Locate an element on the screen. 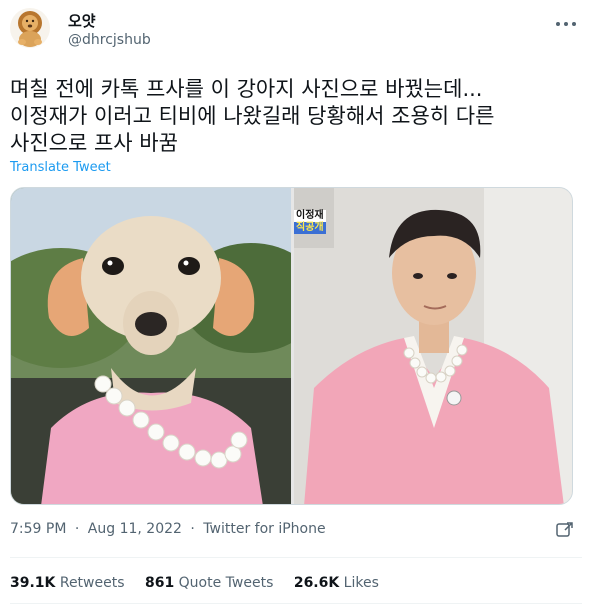  avatar is located at coordinates (30, 28).